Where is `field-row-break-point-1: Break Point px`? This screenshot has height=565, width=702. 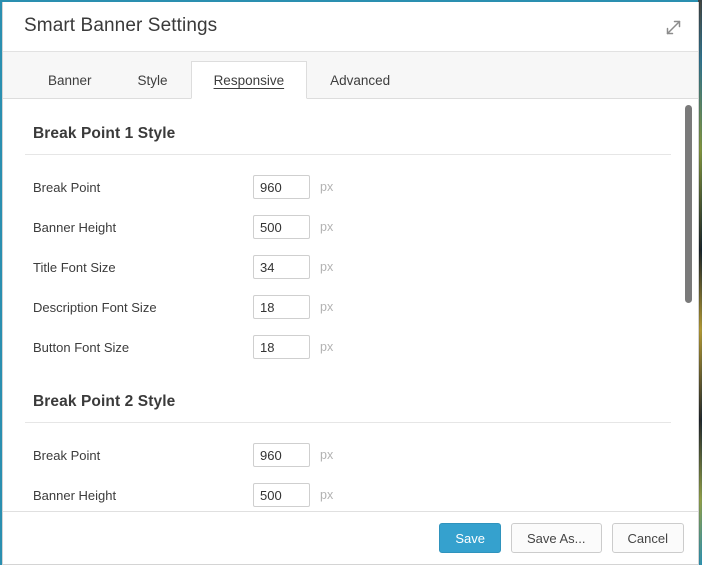 field-row-break-point-1: Break Point px is located at coordinates (336, 187).